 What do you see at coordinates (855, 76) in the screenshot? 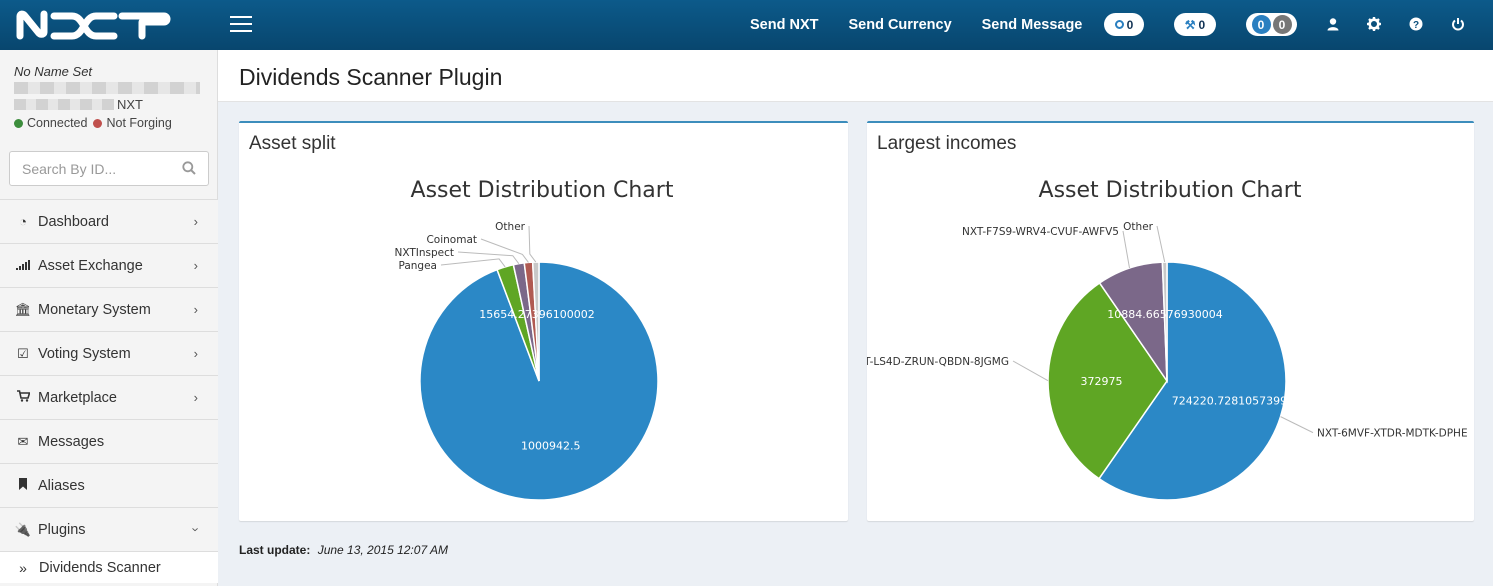
I see `page-title: Dividends Scanner Plugin` at bounding box center [855, 76].